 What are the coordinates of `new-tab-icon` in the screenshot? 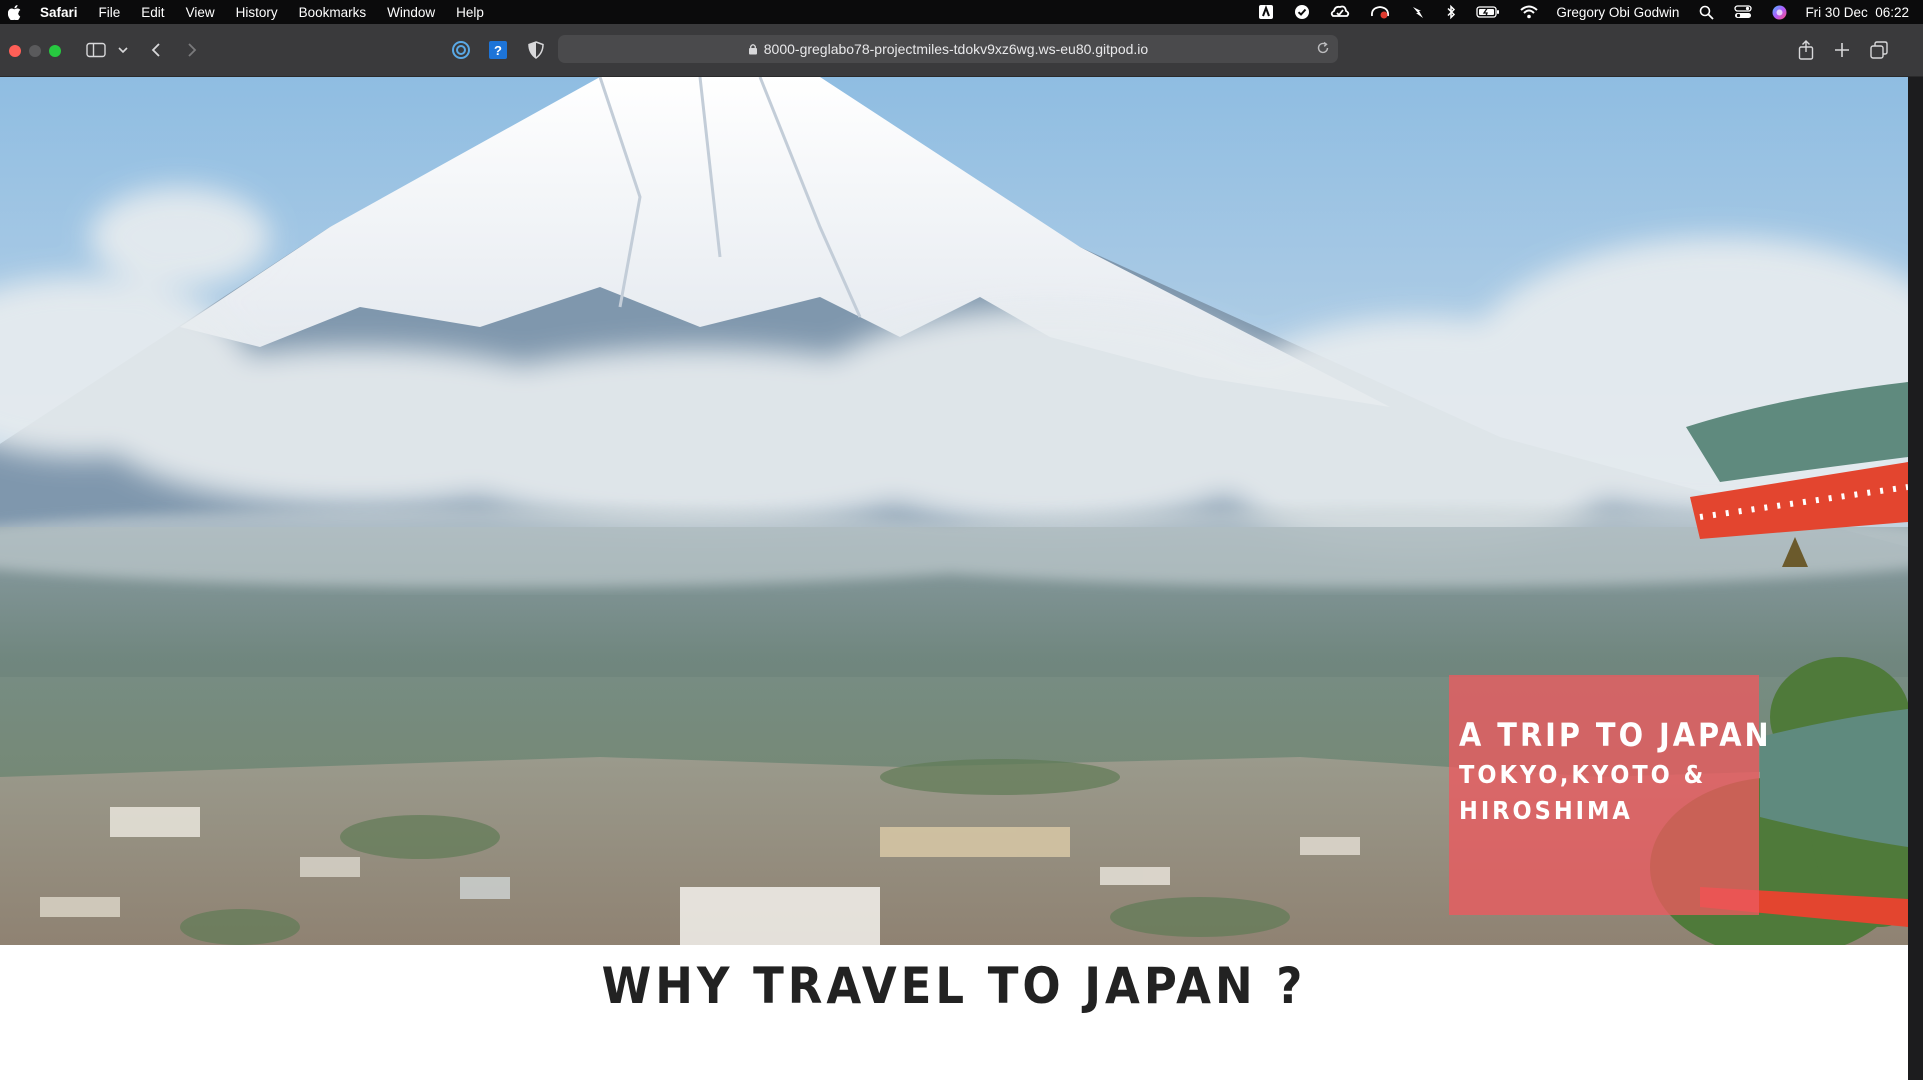 It's located at (1842, 50).